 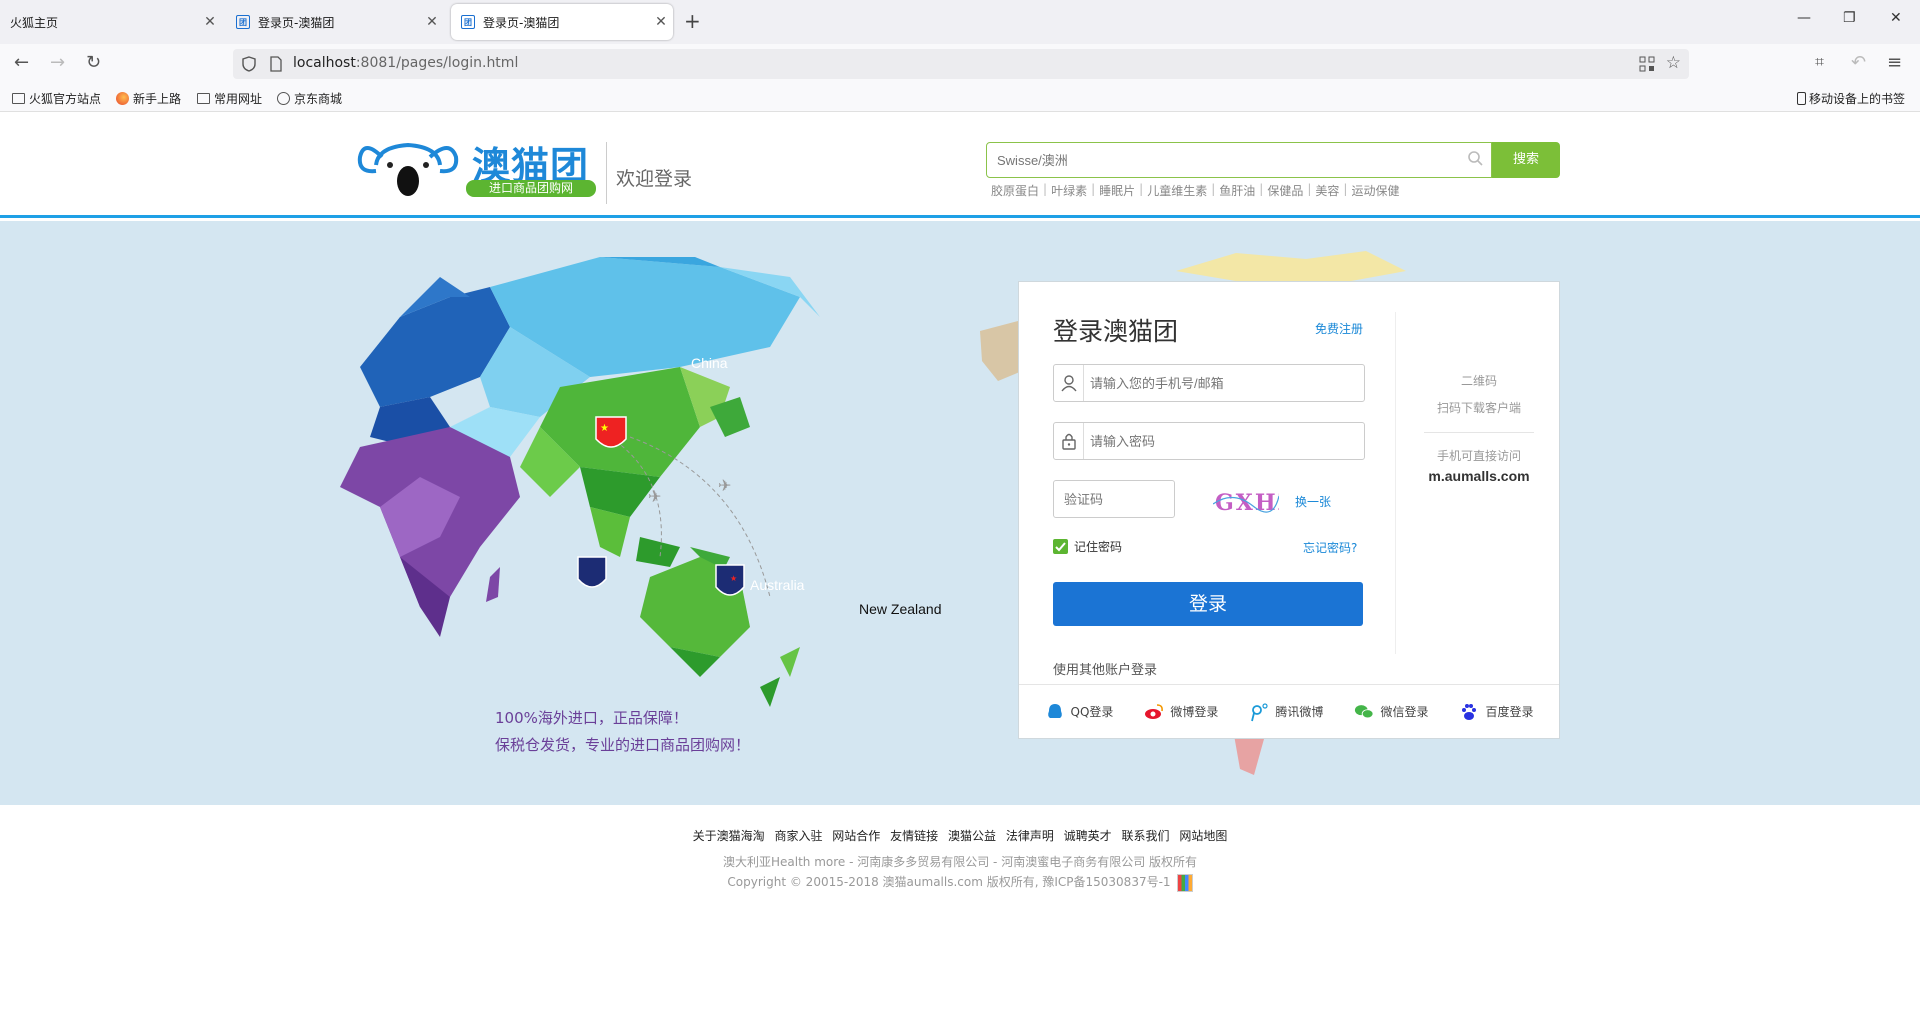 I want to click on mobile-bookmarks: 移动设备上的书签, so click(x=1851, y=98).